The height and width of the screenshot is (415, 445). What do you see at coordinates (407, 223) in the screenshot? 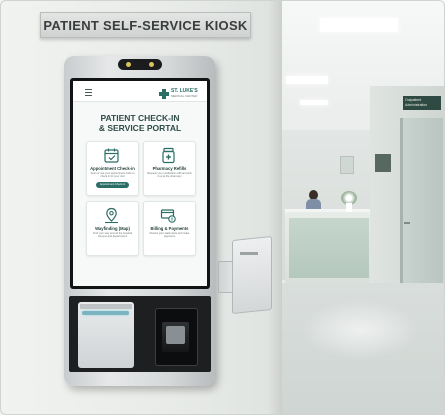
I see `door-handle` at bounding box center [407, 223].